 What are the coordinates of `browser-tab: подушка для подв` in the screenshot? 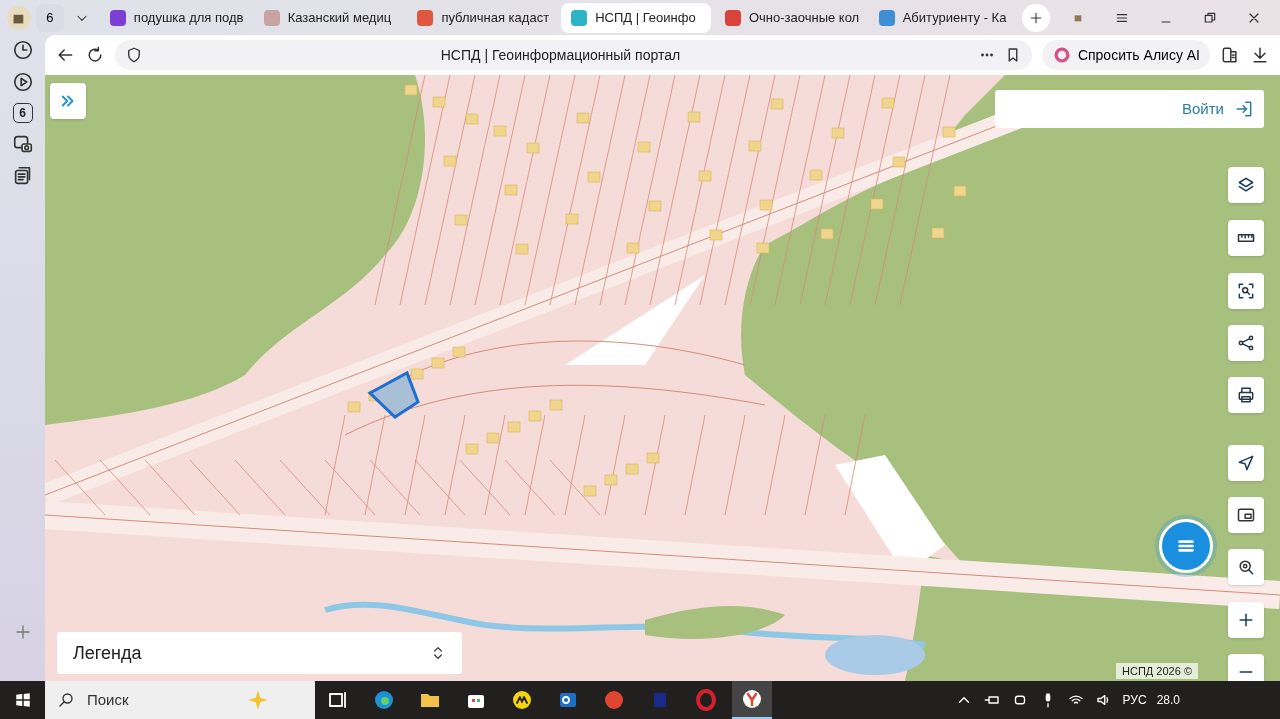 It's located at (174, 17).